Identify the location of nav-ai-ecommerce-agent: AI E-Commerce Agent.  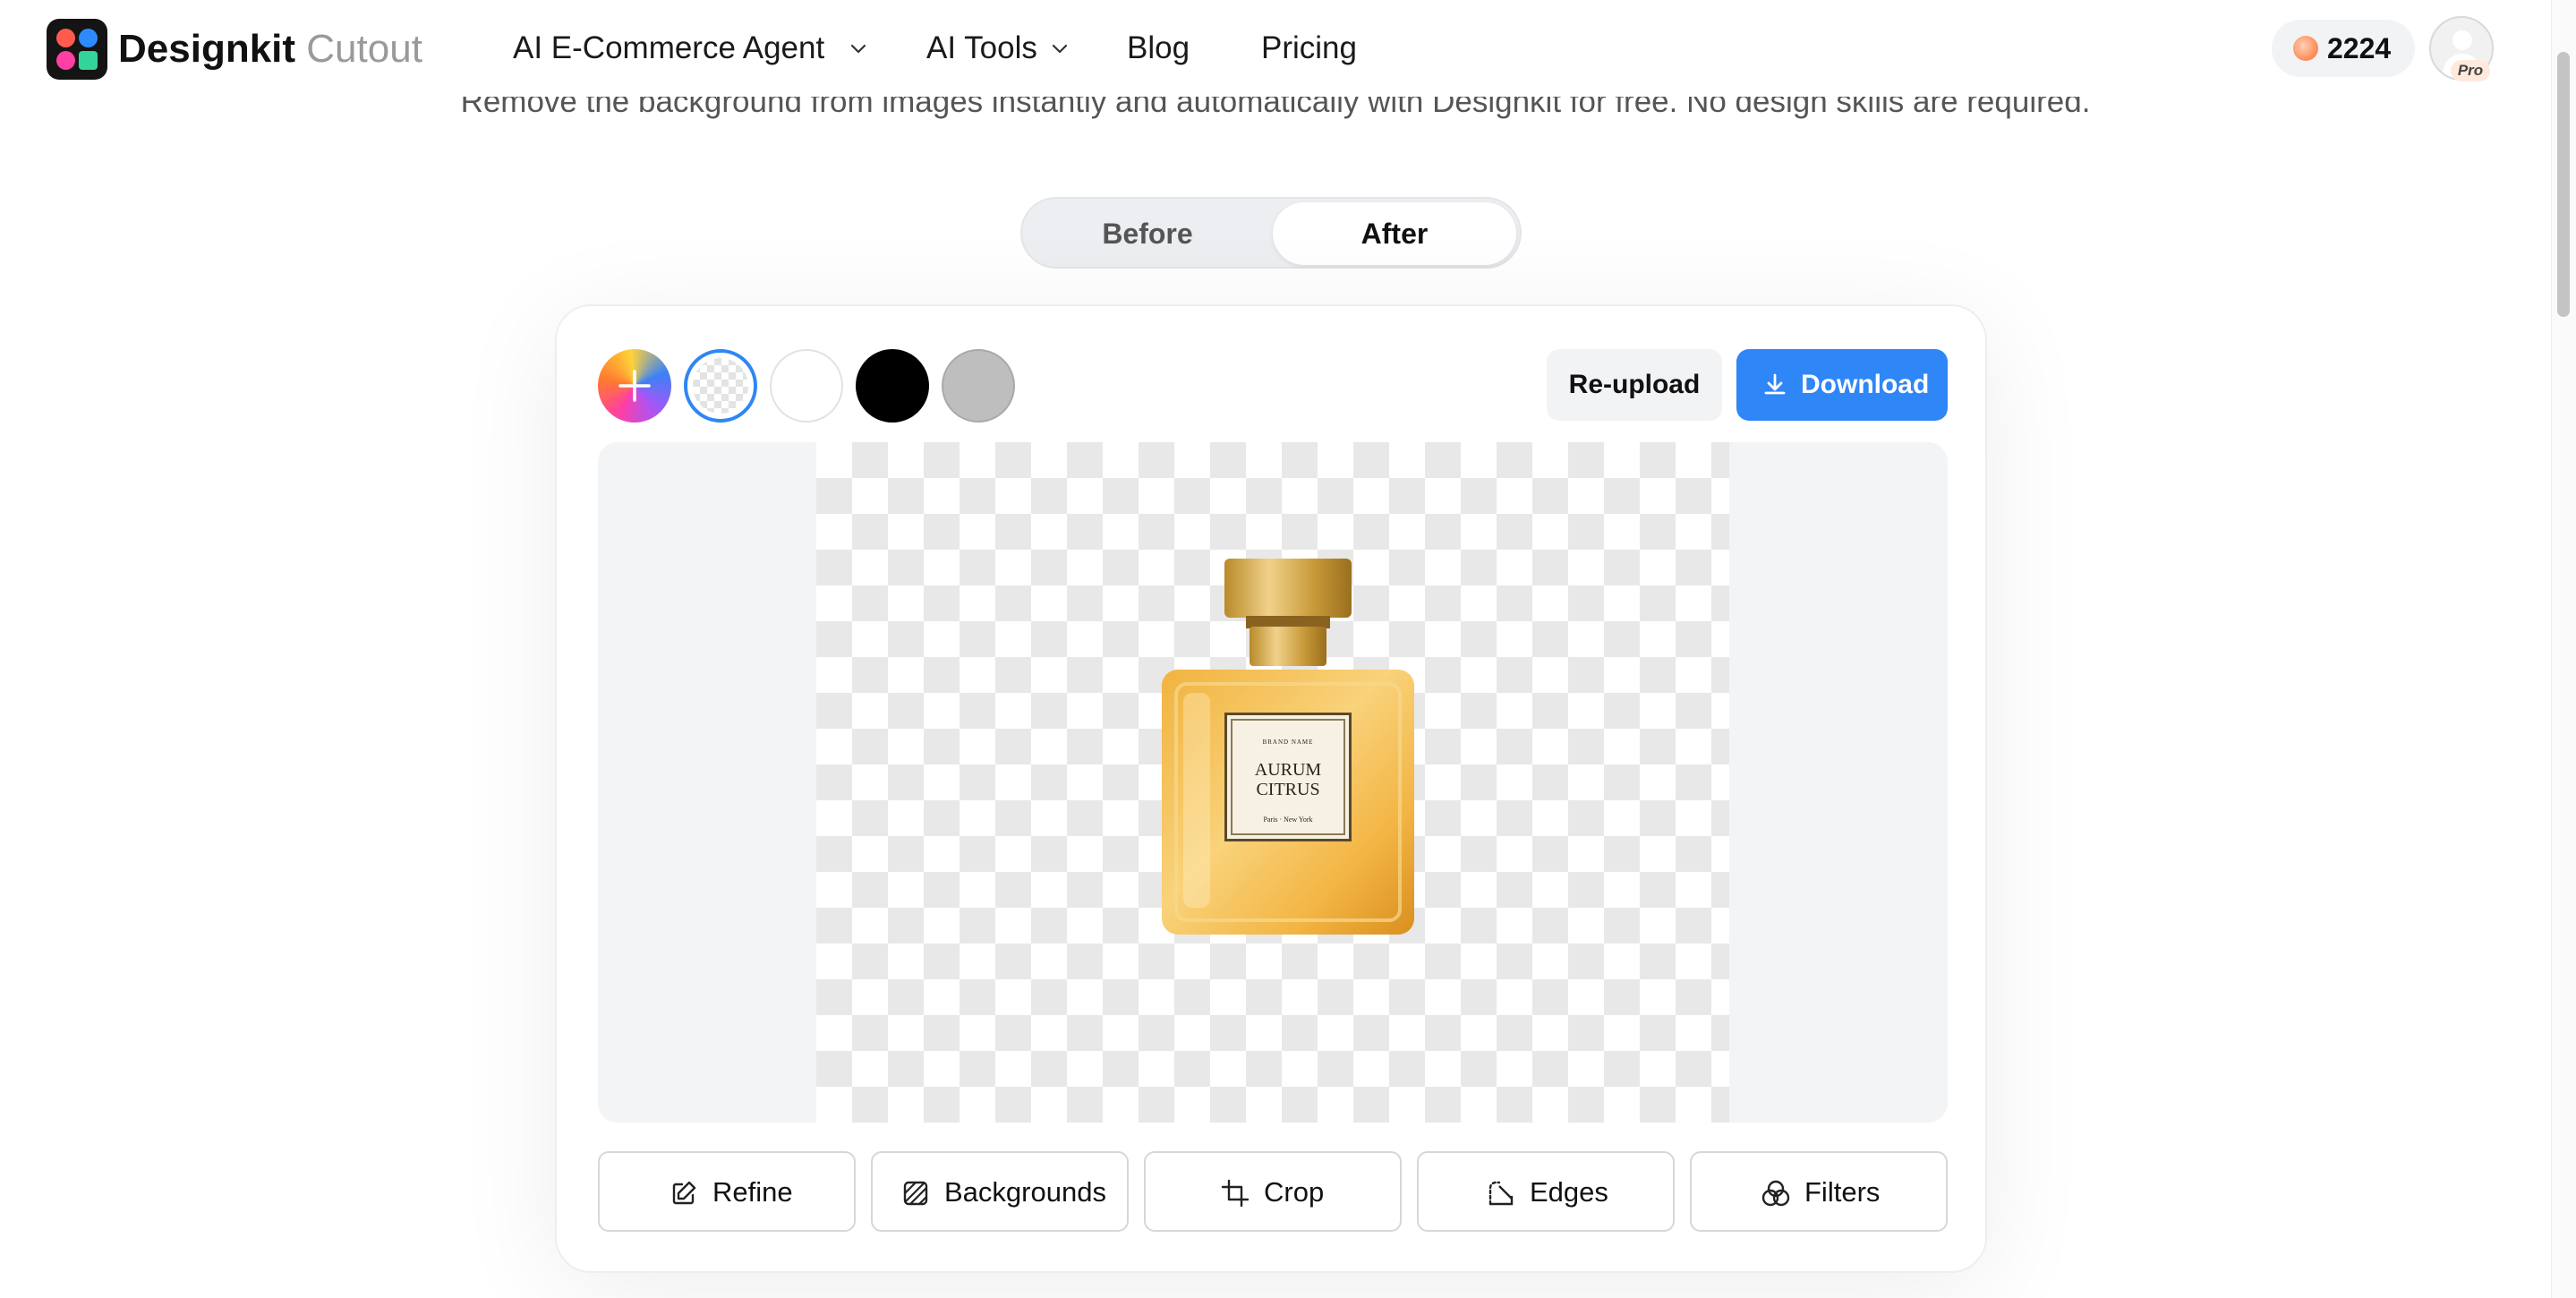
(689, 48).